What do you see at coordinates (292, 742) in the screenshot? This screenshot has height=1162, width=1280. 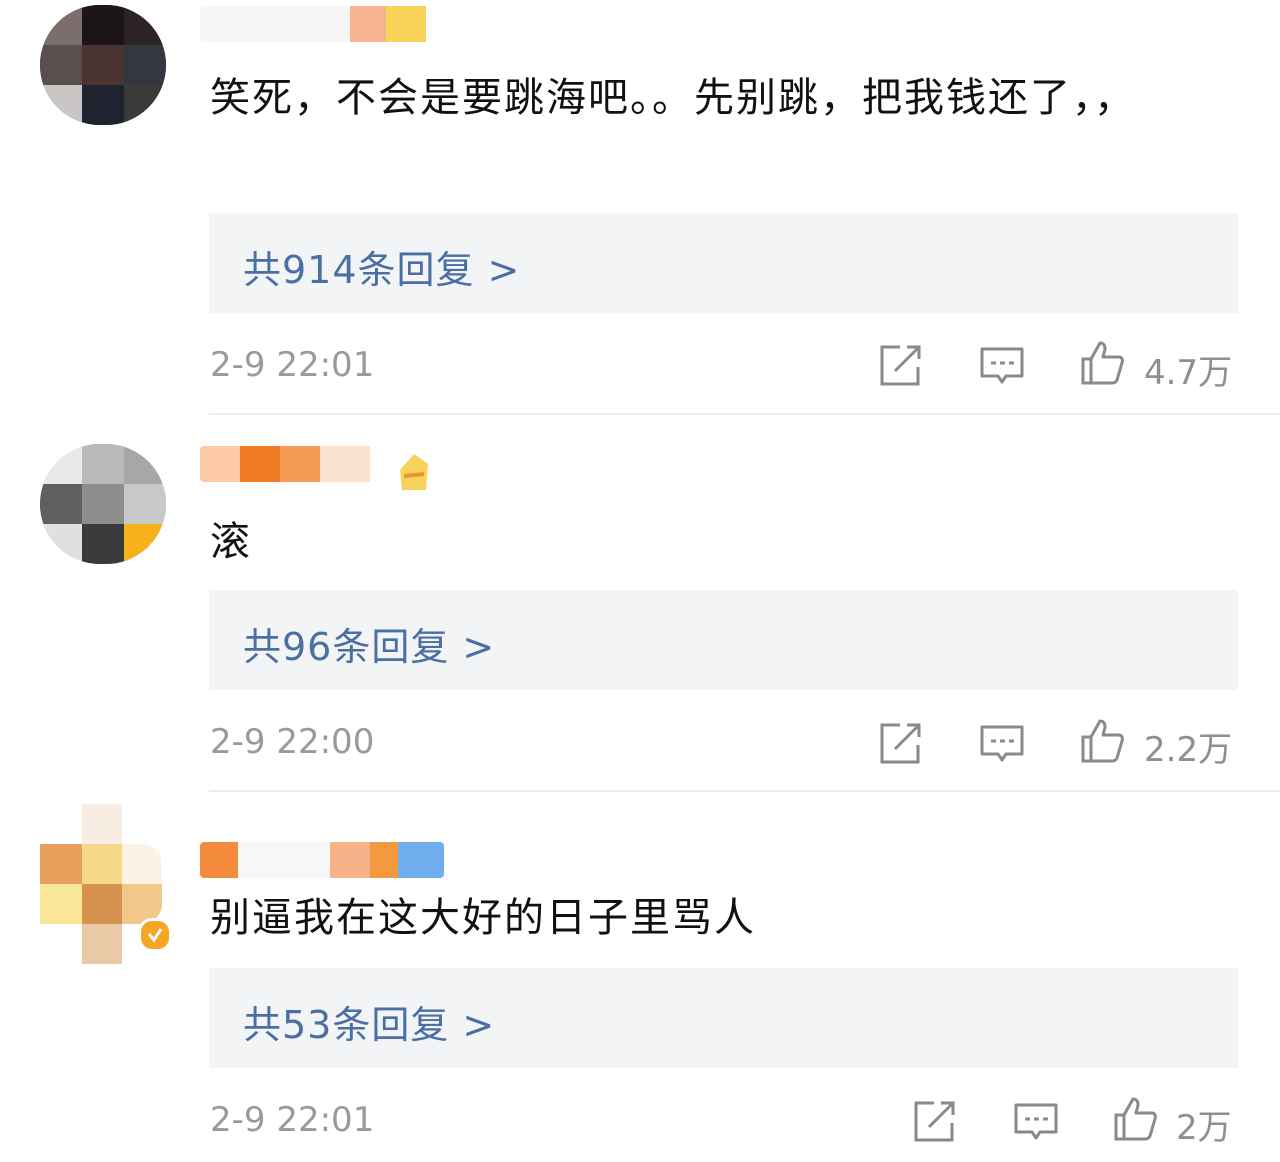 I see `comment-timestamp: 2-9 22:00` at bounding box center [292, 742].